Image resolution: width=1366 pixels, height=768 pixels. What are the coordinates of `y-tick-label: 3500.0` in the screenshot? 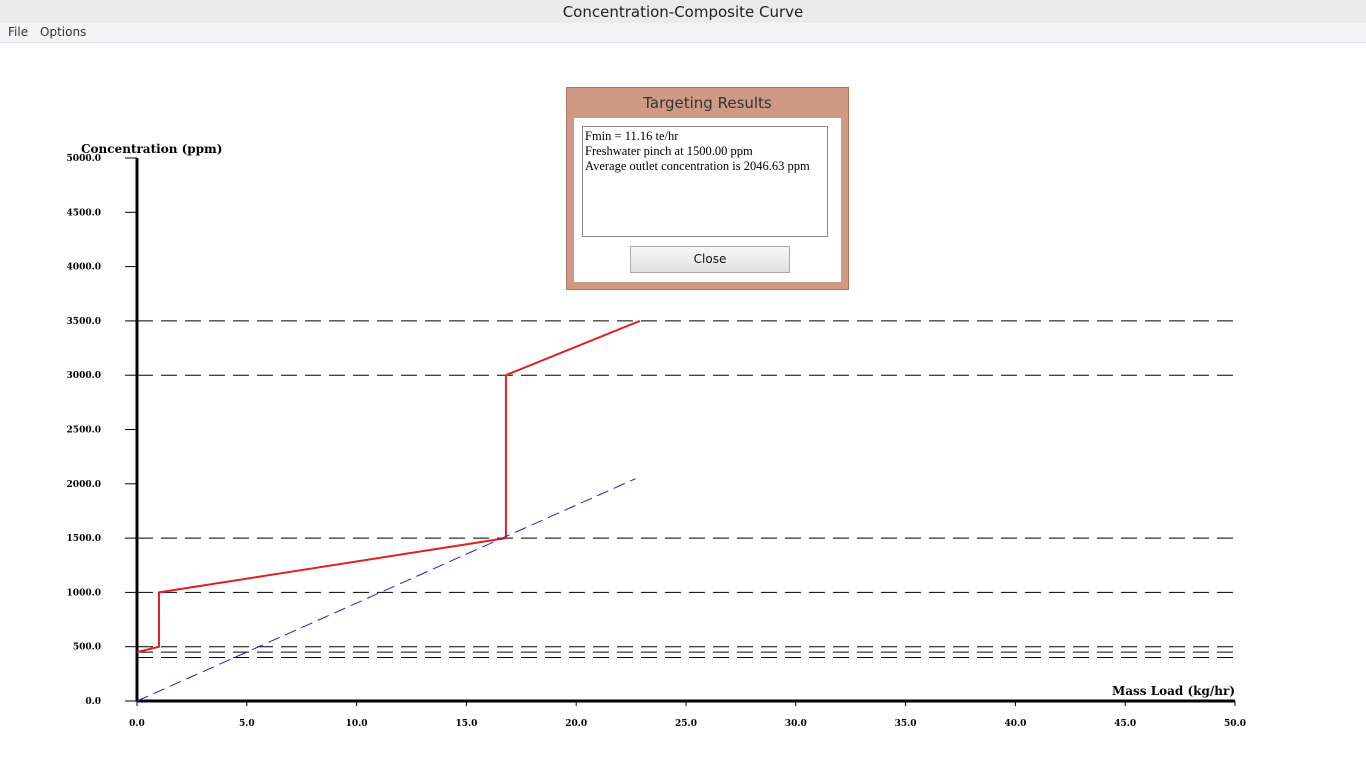 It's located at (84, 322).